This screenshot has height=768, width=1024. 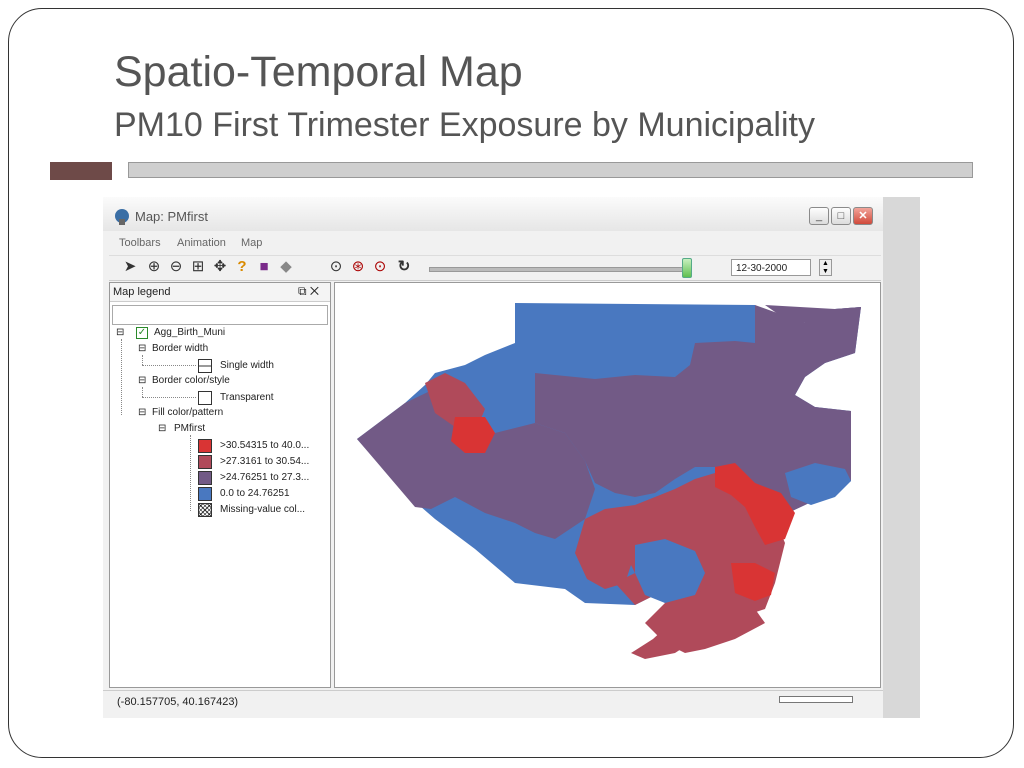 What do you see at coordinates (380, 267) in the screenshot?
I see `stop-icon: ⊙` at bounding box center [380, 267].